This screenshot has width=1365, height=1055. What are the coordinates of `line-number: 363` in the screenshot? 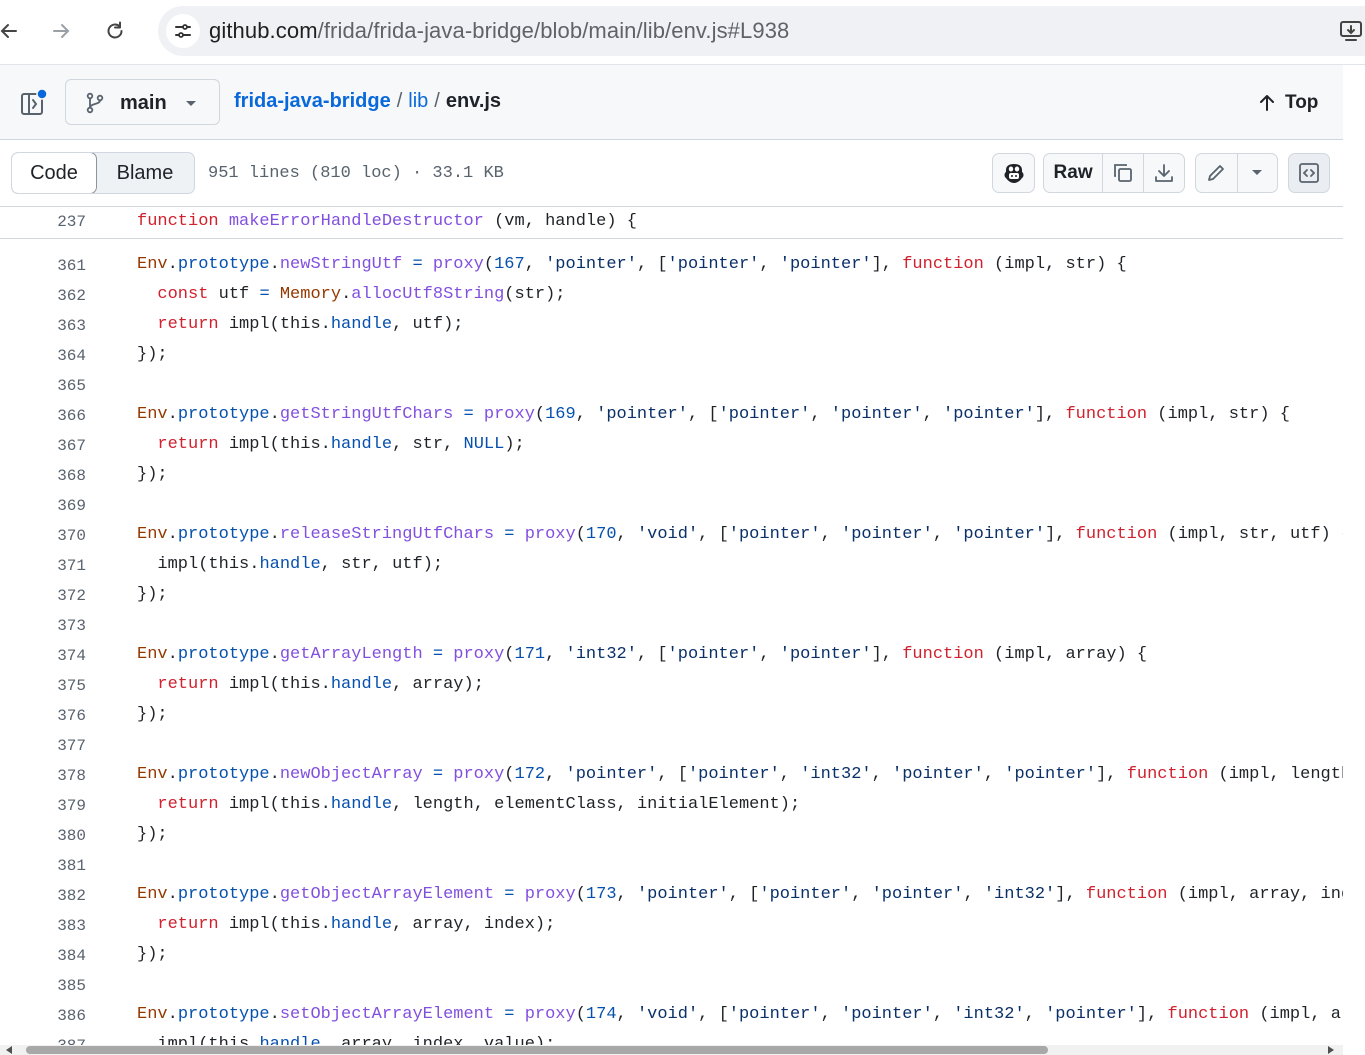 It's located at (43, 326).